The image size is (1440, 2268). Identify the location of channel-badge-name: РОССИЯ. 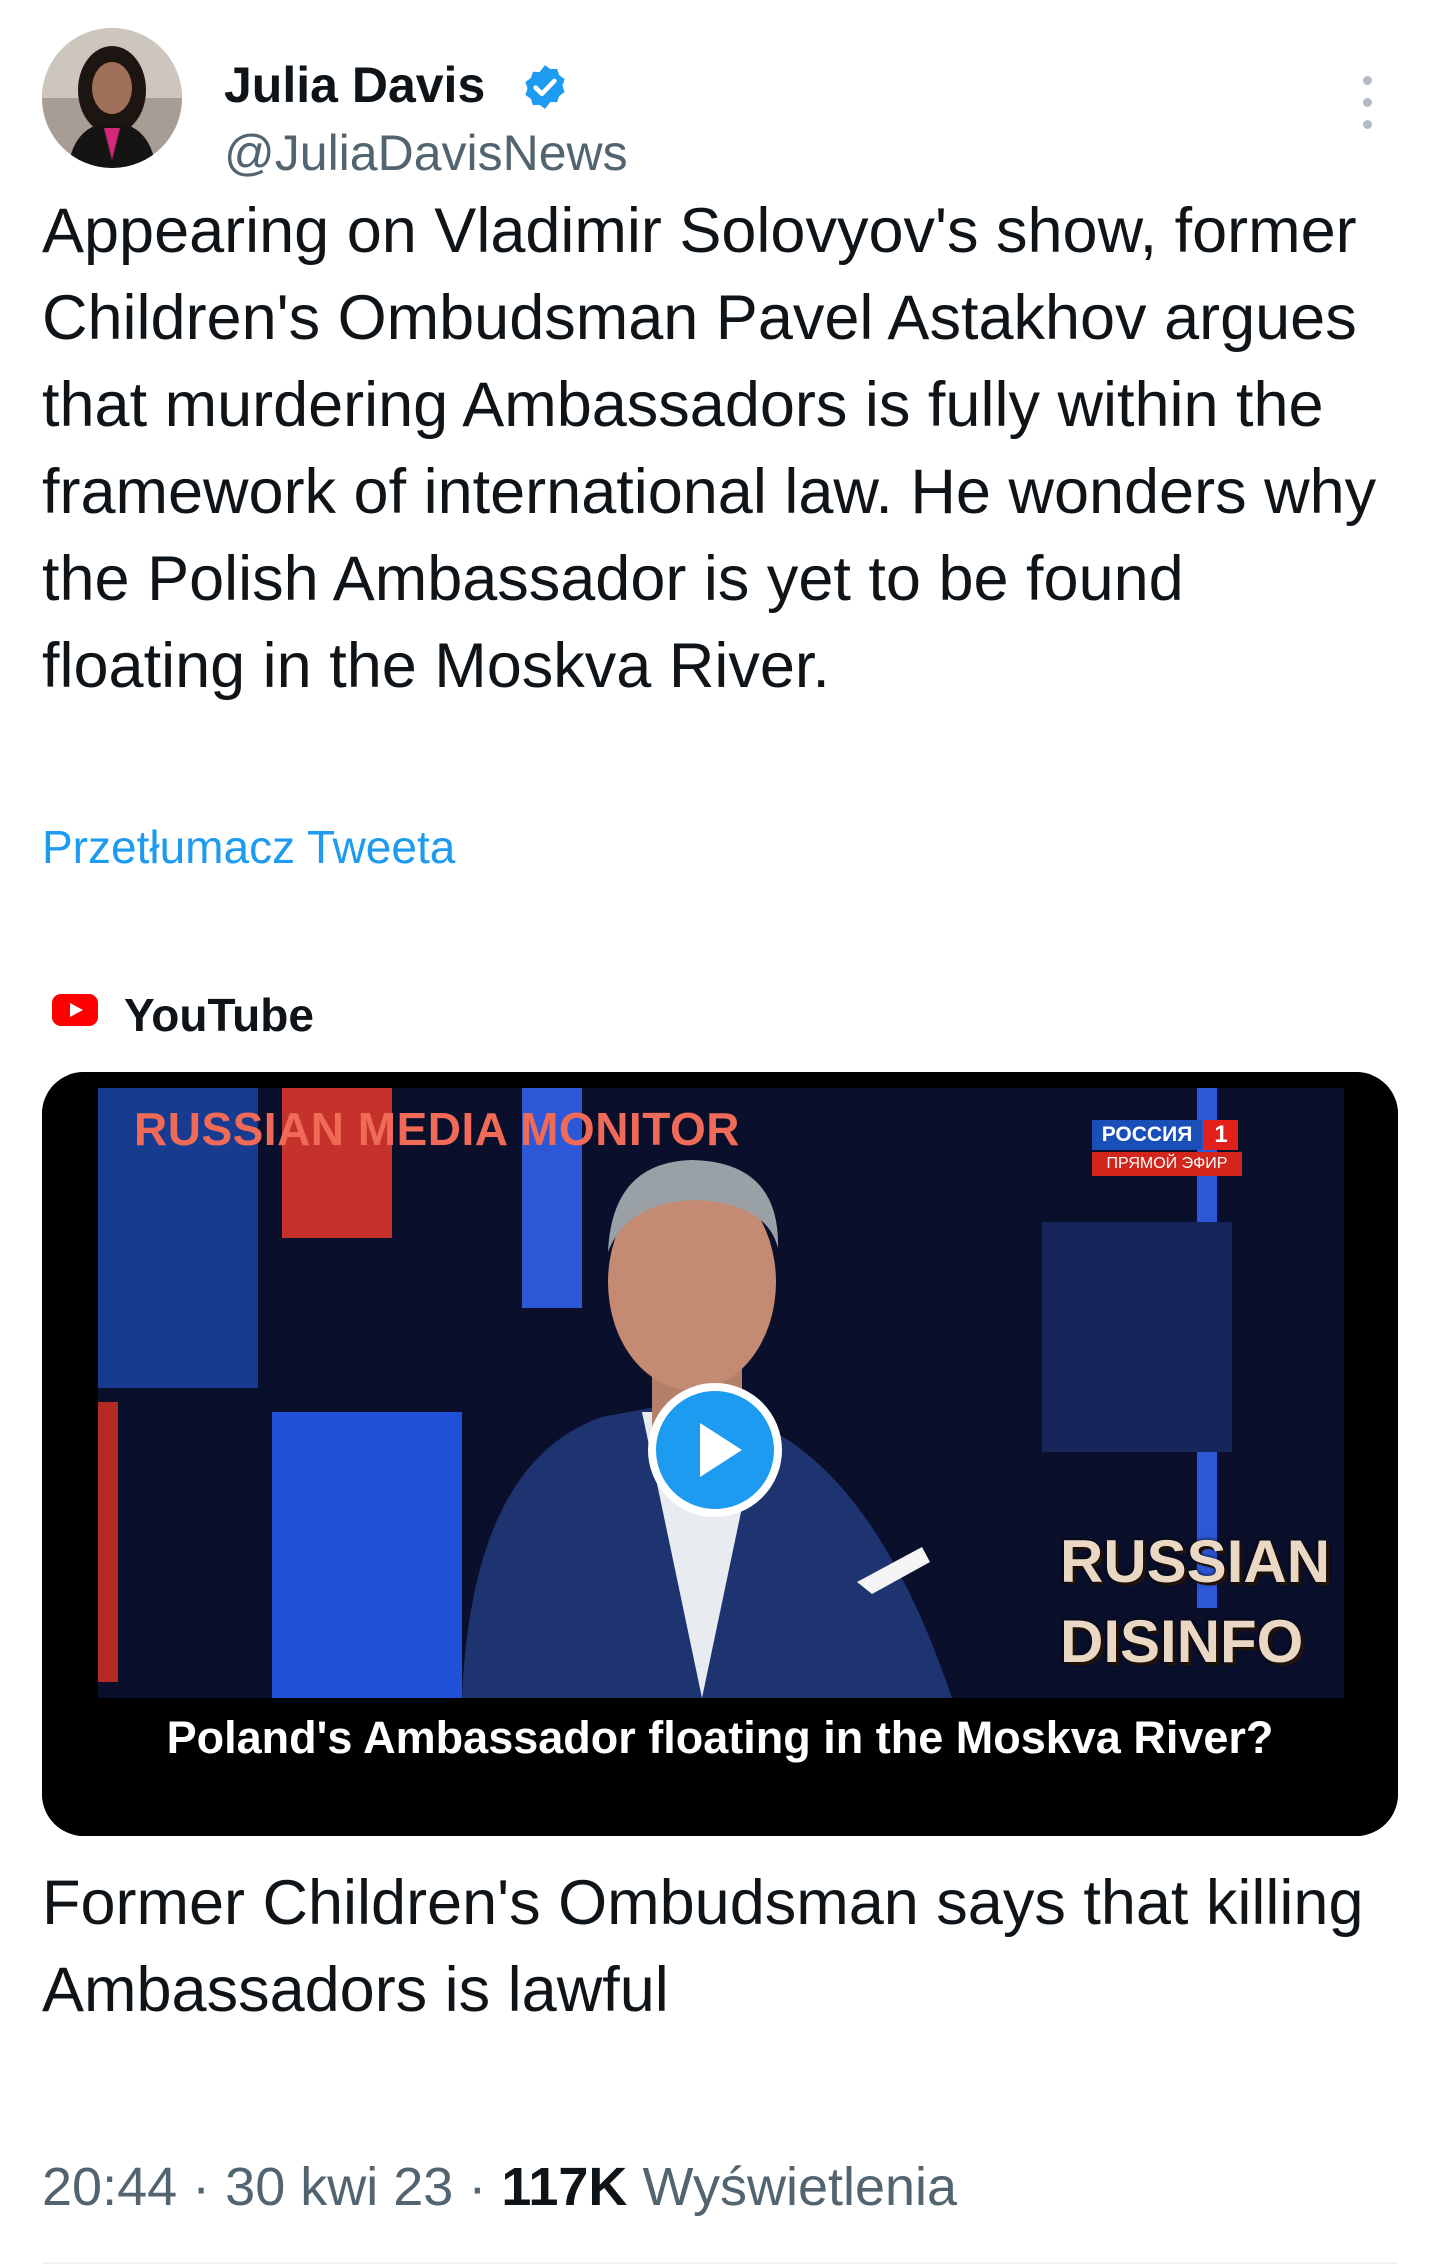
(1147, 1135).